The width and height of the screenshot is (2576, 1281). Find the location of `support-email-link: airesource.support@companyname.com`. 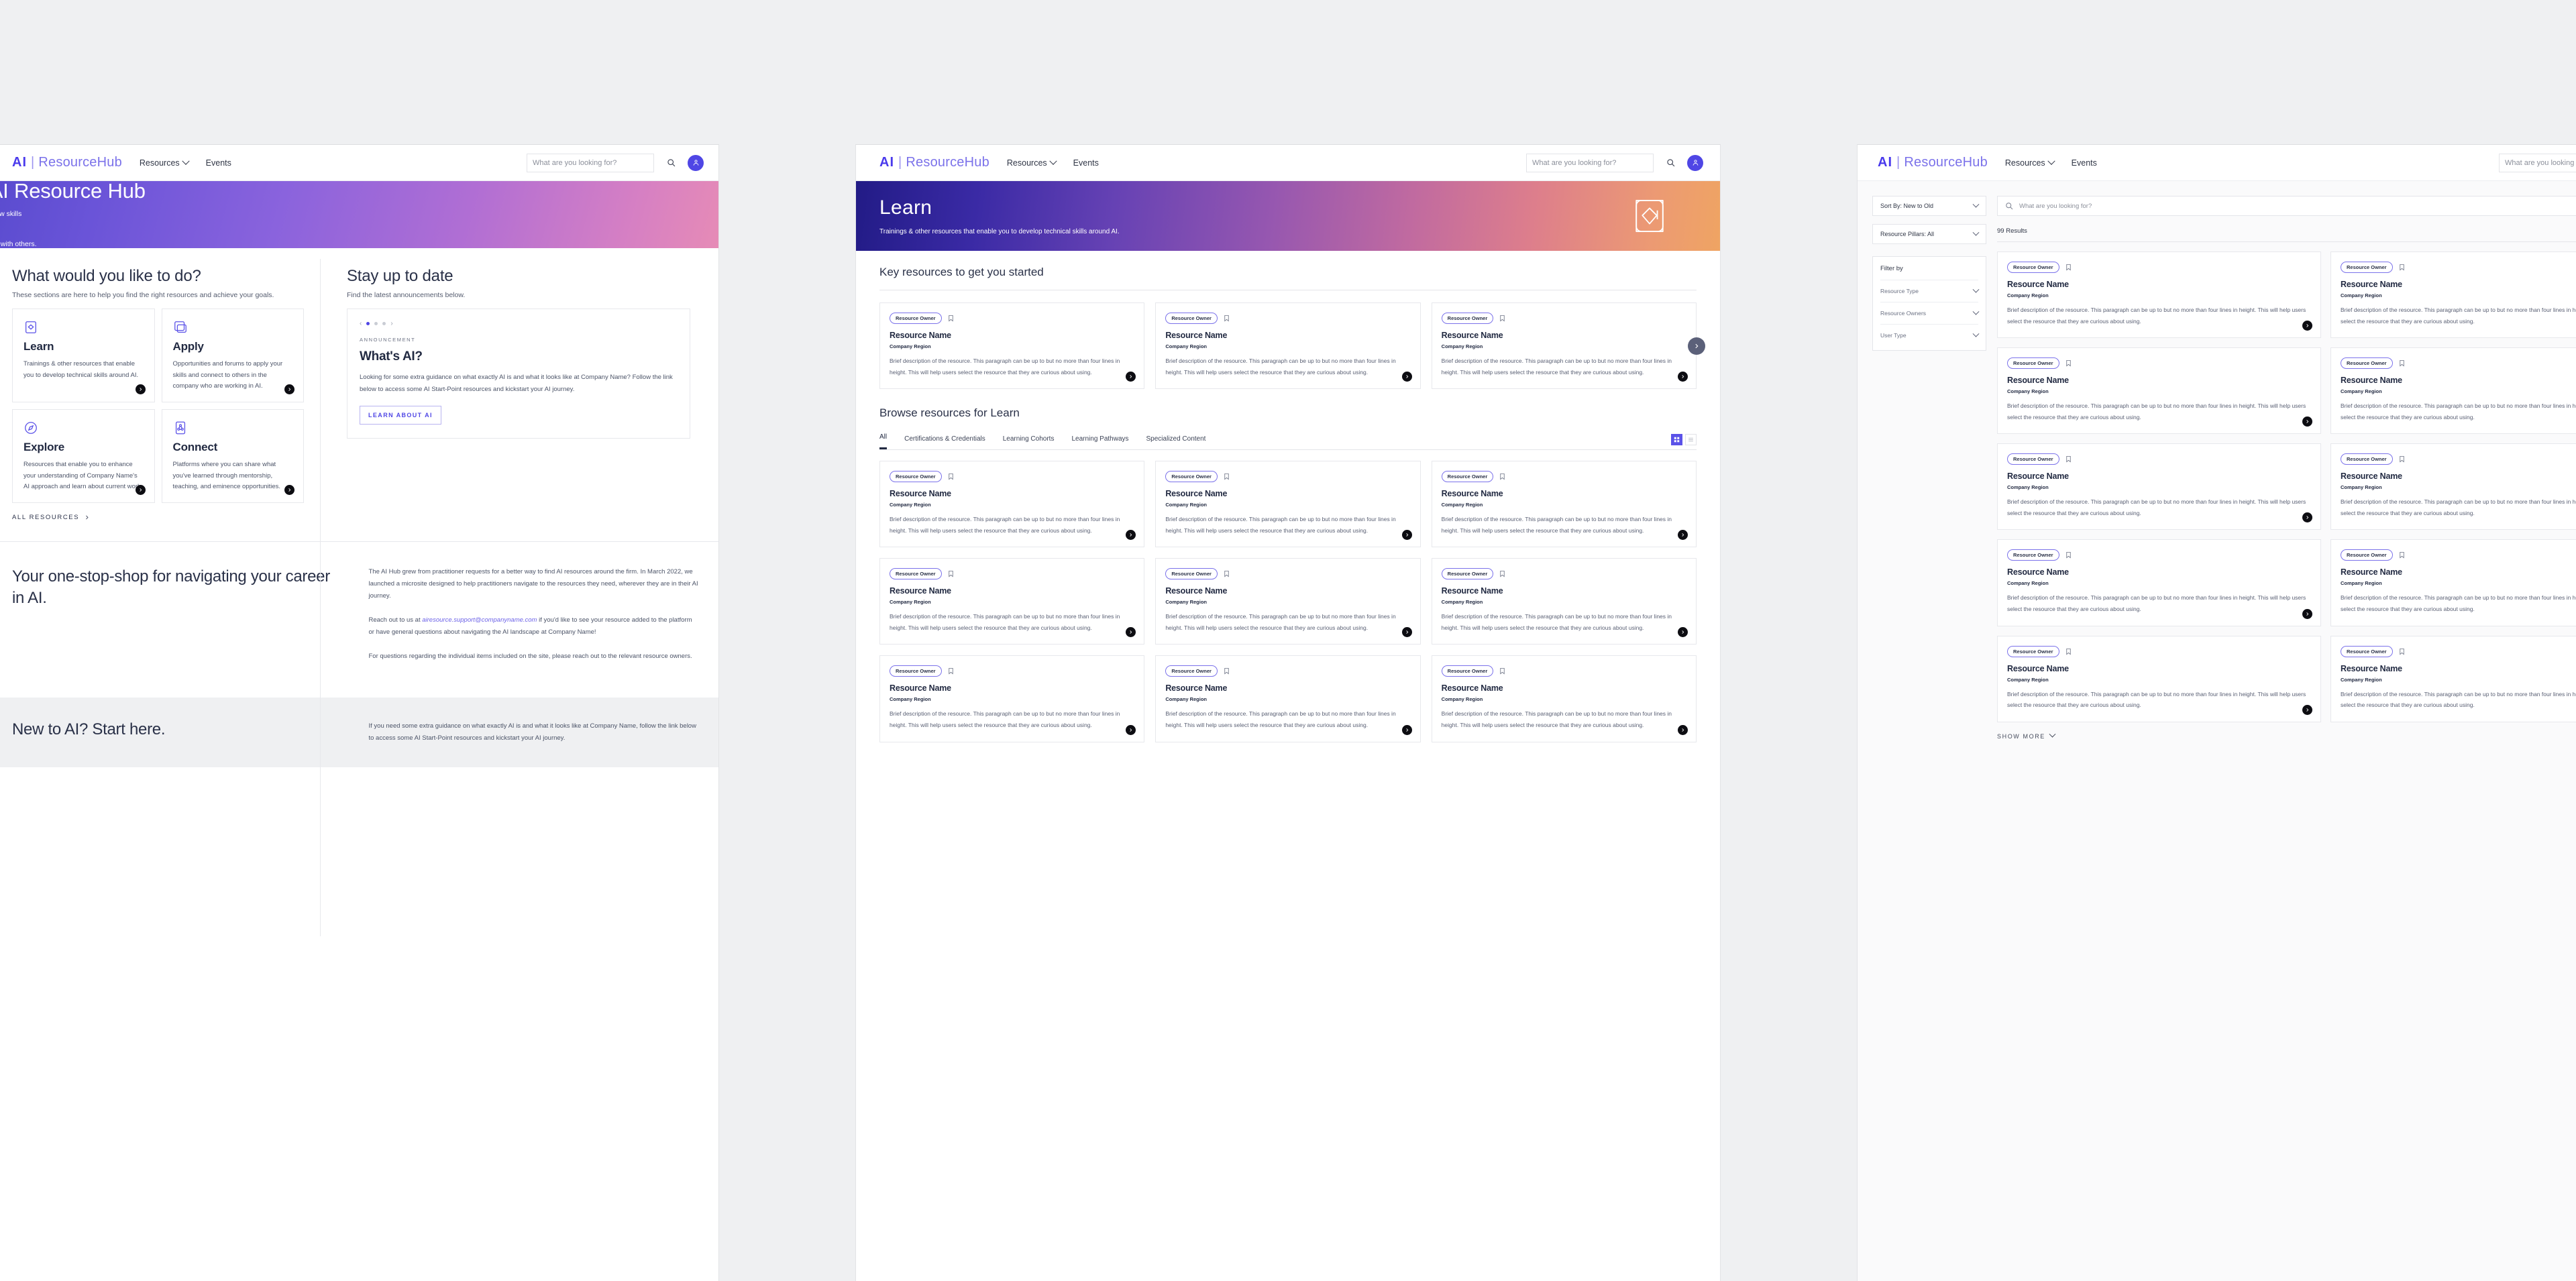

support-email-link: airesource.support@companyname.com is located at coordinates (479, 620).